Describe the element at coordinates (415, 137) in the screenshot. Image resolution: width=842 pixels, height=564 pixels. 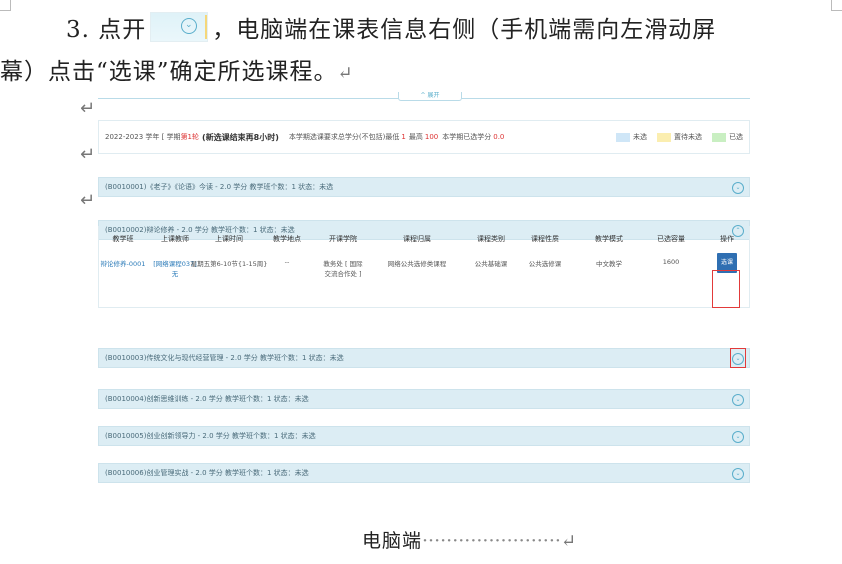
I see `max-credit-label: 最高` at that location.